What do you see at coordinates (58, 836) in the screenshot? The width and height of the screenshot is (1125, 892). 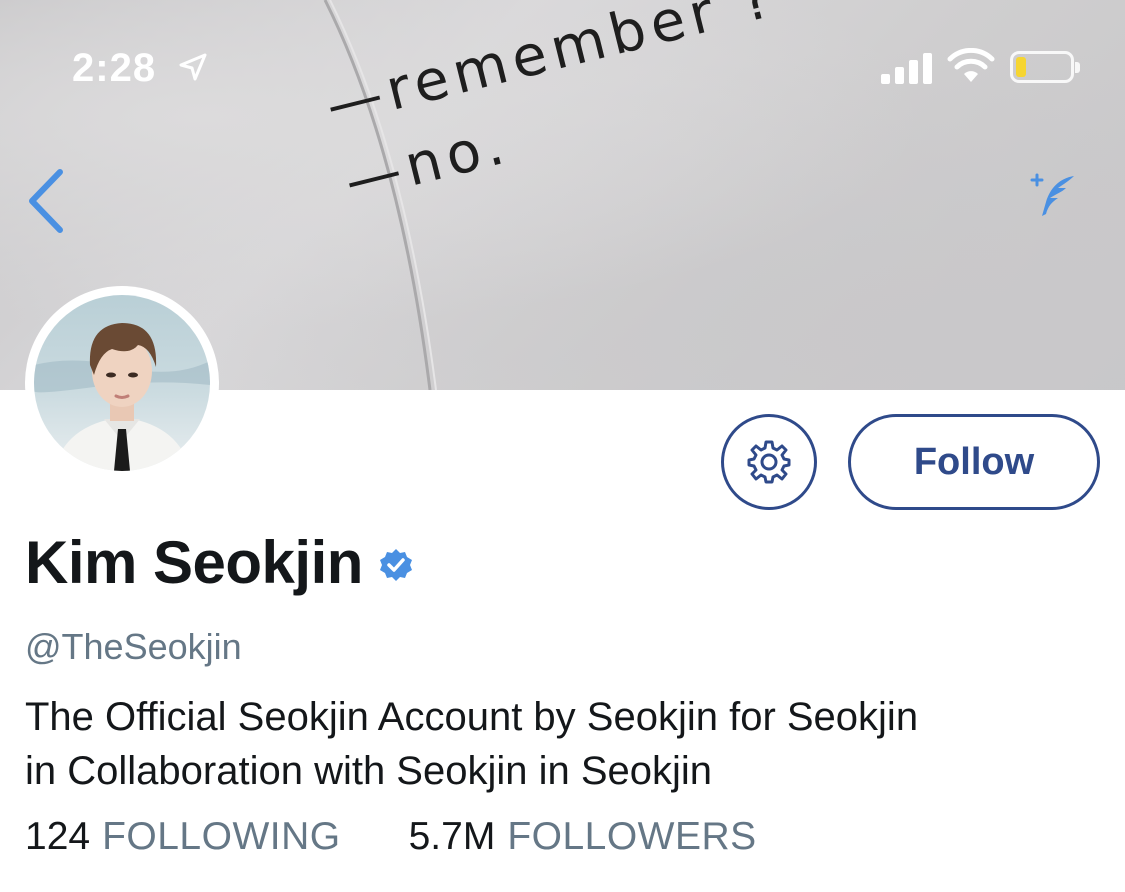 I see `following-count: 124` at bounding box center [58, 836].